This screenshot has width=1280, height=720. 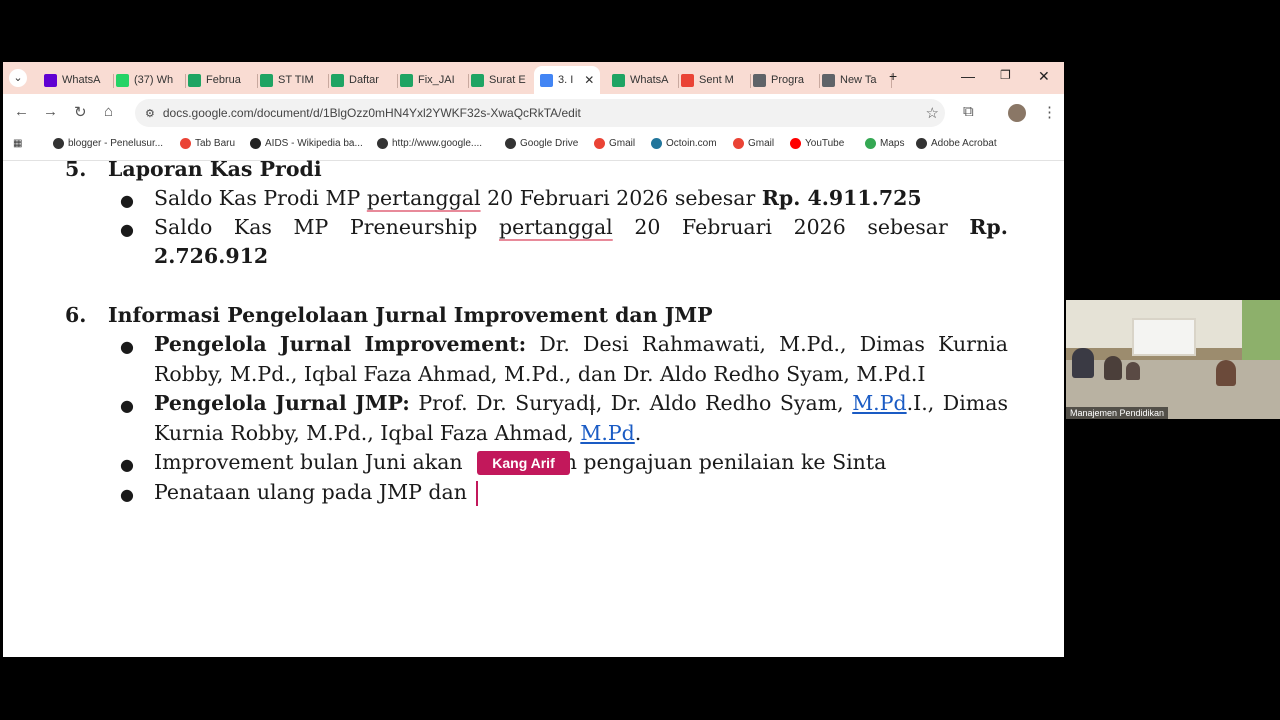 I want to click on bookmark-item: Tab Baru, so click(x=207, y=143).